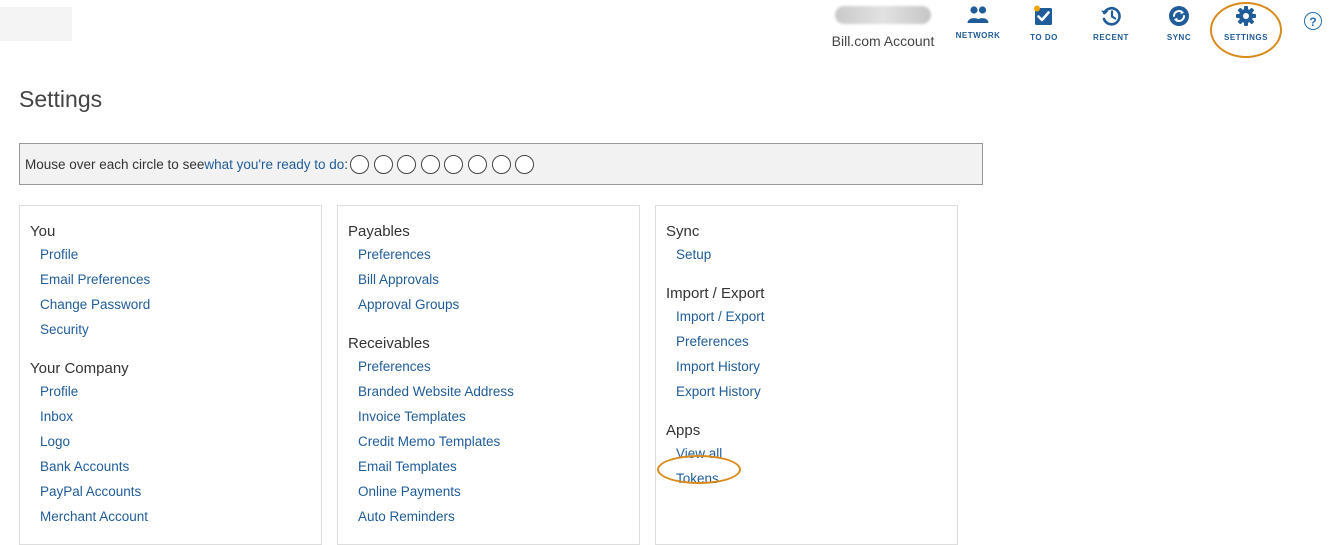 This screenshot has height=545, width=1331. Describe the element at coordinates (493, 391) in the screenshot. I see `link-branded-website-address: Branded Website Address` at that location.